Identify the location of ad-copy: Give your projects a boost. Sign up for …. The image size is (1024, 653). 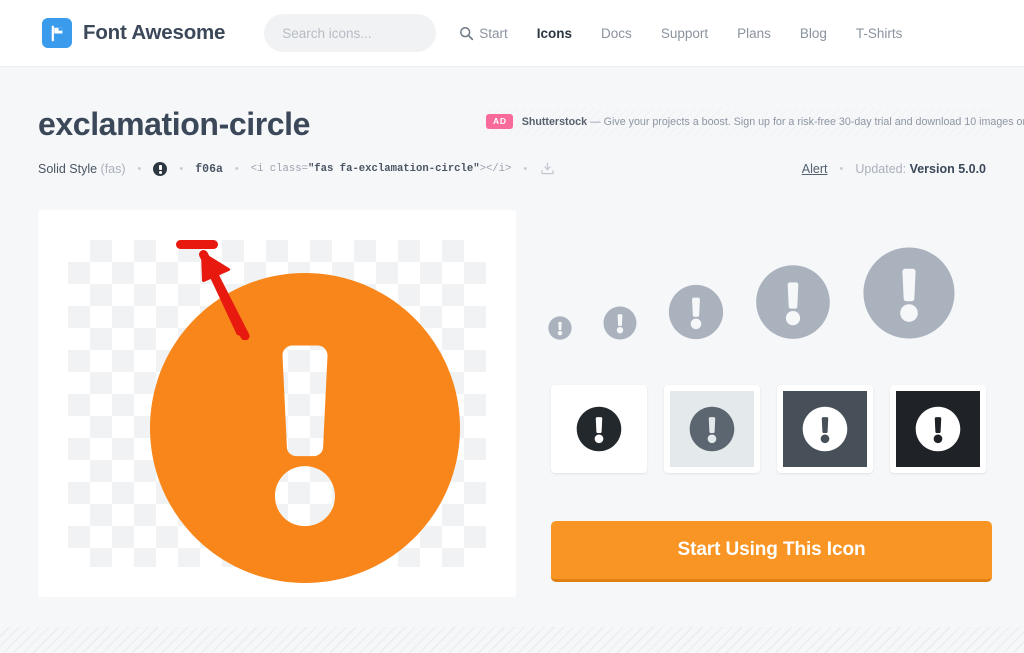
(813, 121).